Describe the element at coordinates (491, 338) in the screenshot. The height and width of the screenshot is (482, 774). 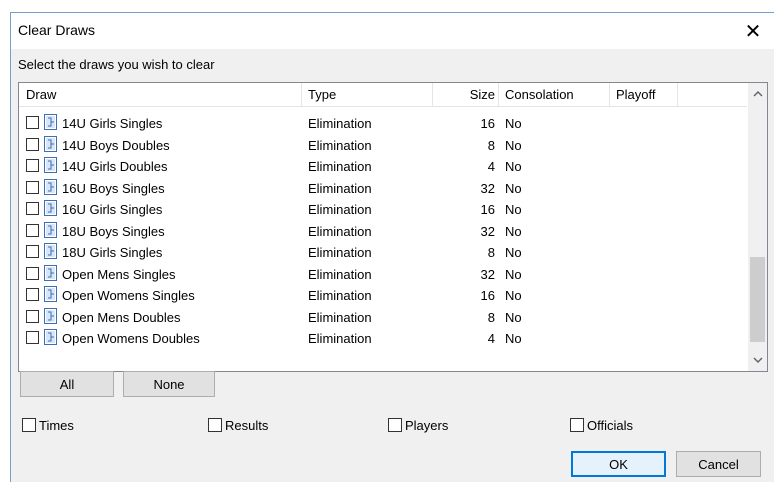
I see `draw-size: 4` at that location.